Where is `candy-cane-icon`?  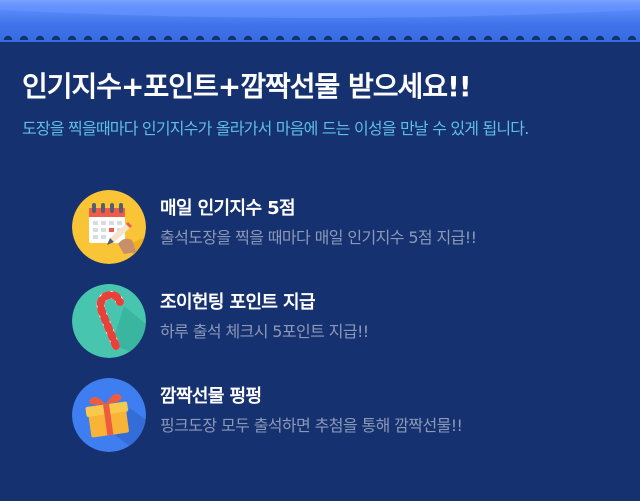
candy-cane-icon is located at coordinates (109, 321).